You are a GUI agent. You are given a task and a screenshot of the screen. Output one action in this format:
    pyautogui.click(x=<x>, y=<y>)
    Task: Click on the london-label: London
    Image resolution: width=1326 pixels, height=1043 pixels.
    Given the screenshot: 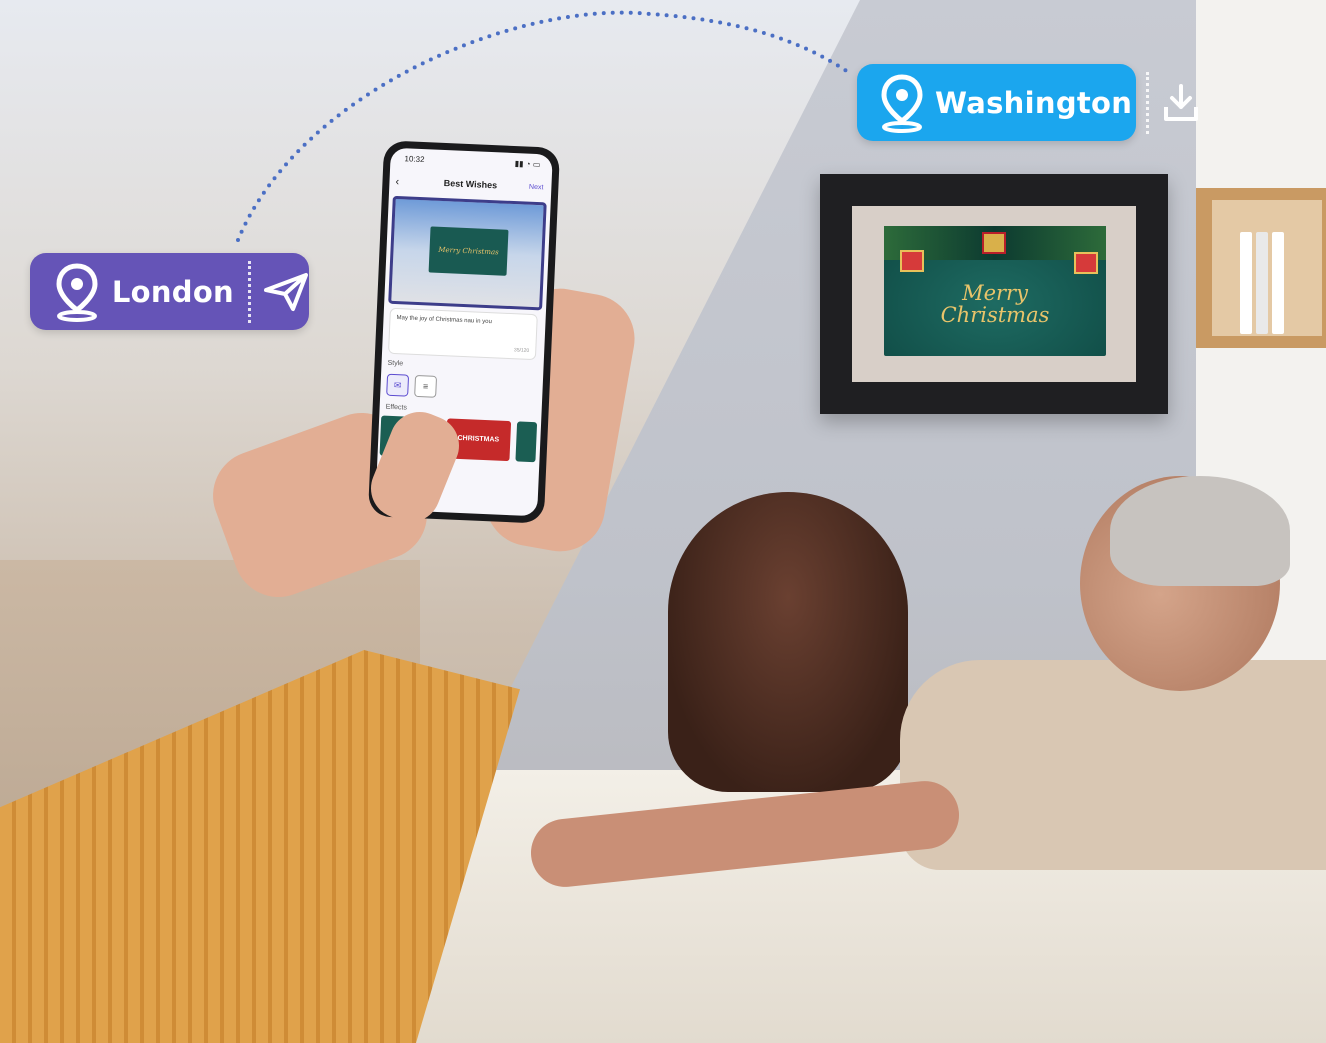 What is the action you would take?
    pyautogui.click(x=172, y=291)
    